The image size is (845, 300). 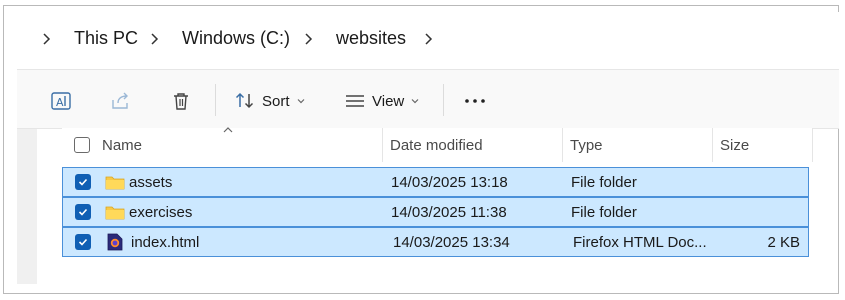 What do you see at coordinates (388, 101) in the screenshot?
I see `view-label: View` at bounding box center [388, 101].